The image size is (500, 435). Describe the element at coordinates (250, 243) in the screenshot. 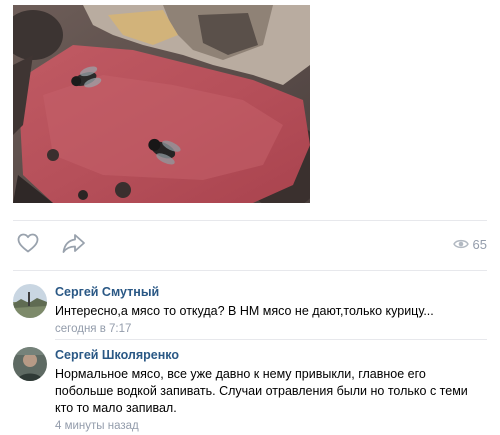

I see `post-actions: 65` at that location.